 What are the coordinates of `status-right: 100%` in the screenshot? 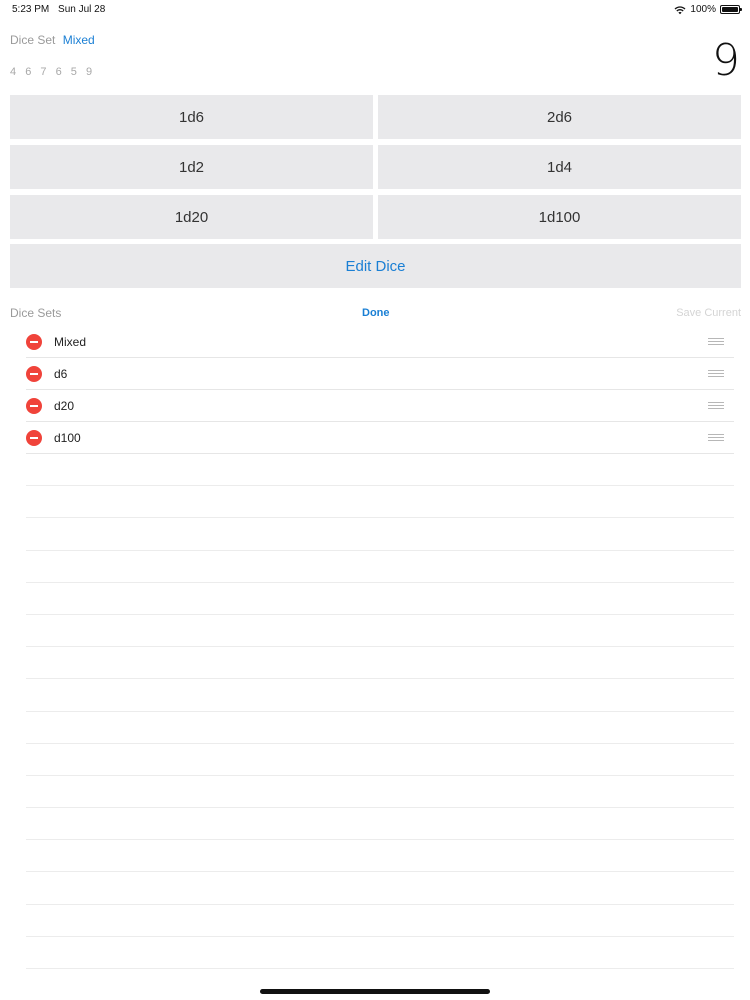 It's located at (708, 9).